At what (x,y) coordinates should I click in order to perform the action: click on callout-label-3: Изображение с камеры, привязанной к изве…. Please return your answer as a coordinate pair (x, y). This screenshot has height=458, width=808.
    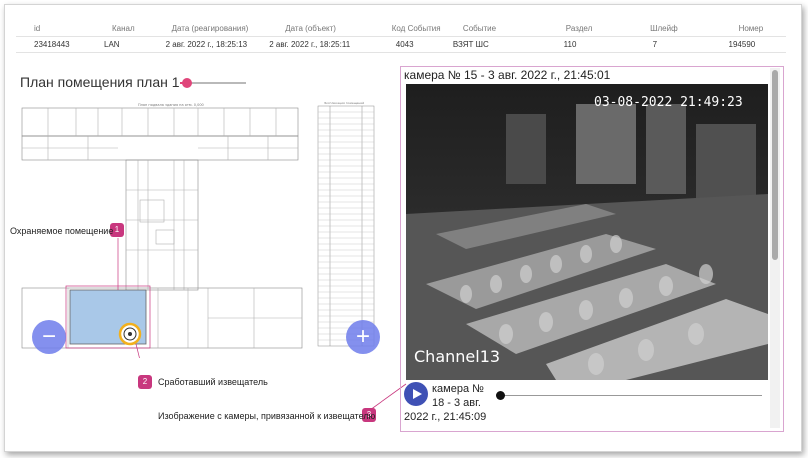
    Looking at the image, I should click on (267, 416).